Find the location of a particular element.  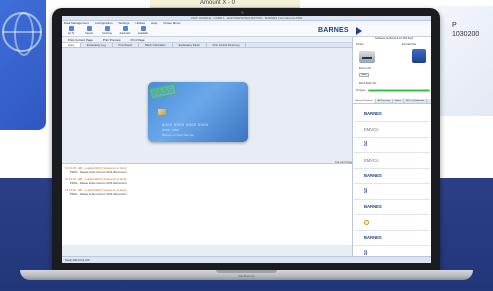

progress-bar-fill is located at coordinates (399, 90).